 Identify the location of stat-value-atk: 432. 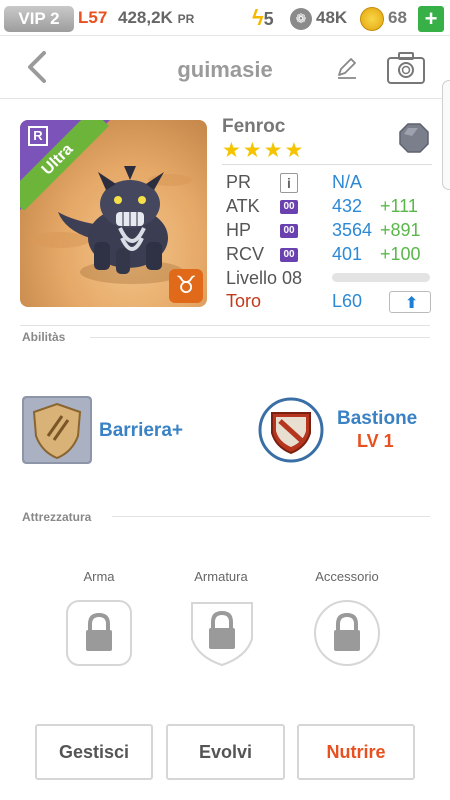
(347, 206).